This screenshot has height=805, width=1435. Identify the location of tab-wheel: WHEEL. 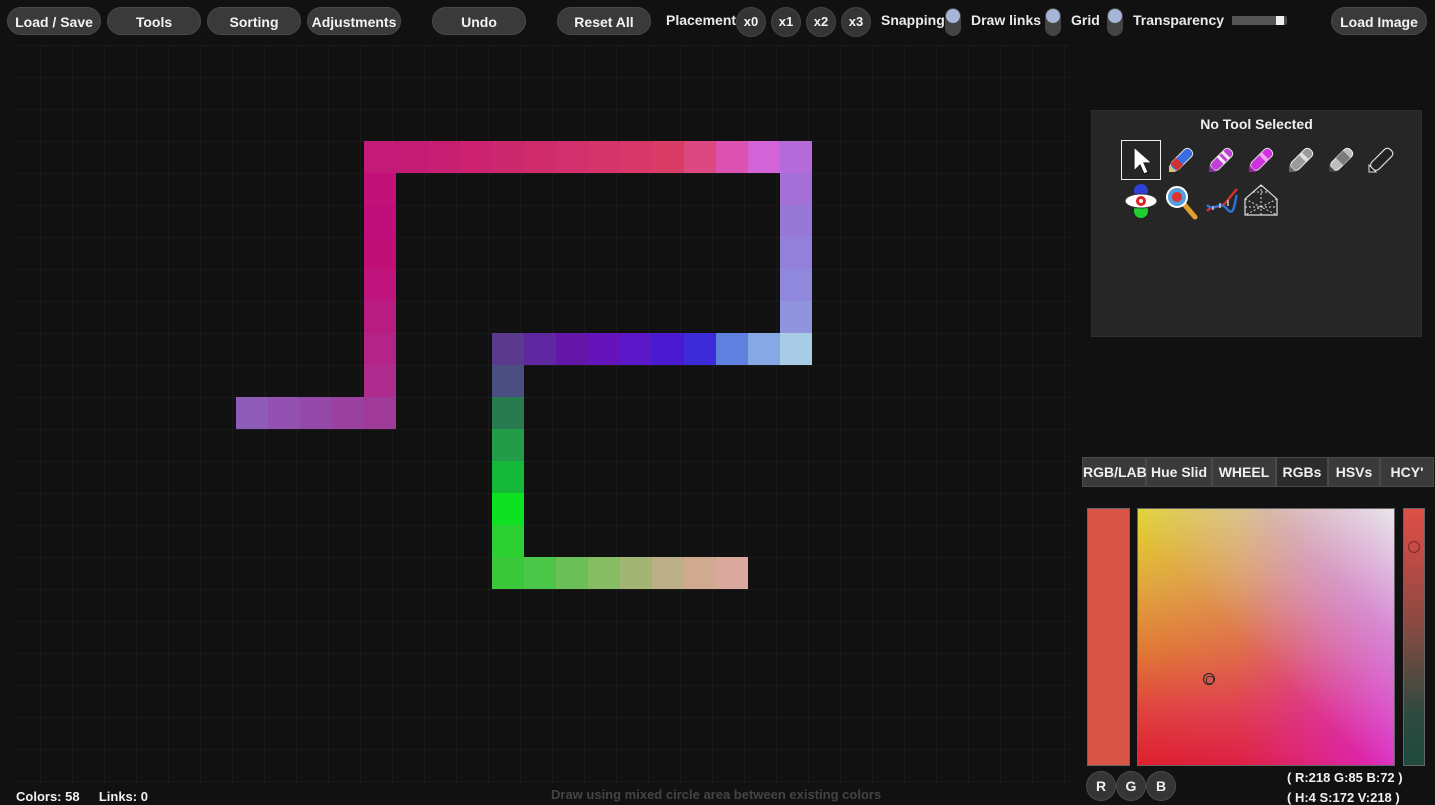
(1244, 472).